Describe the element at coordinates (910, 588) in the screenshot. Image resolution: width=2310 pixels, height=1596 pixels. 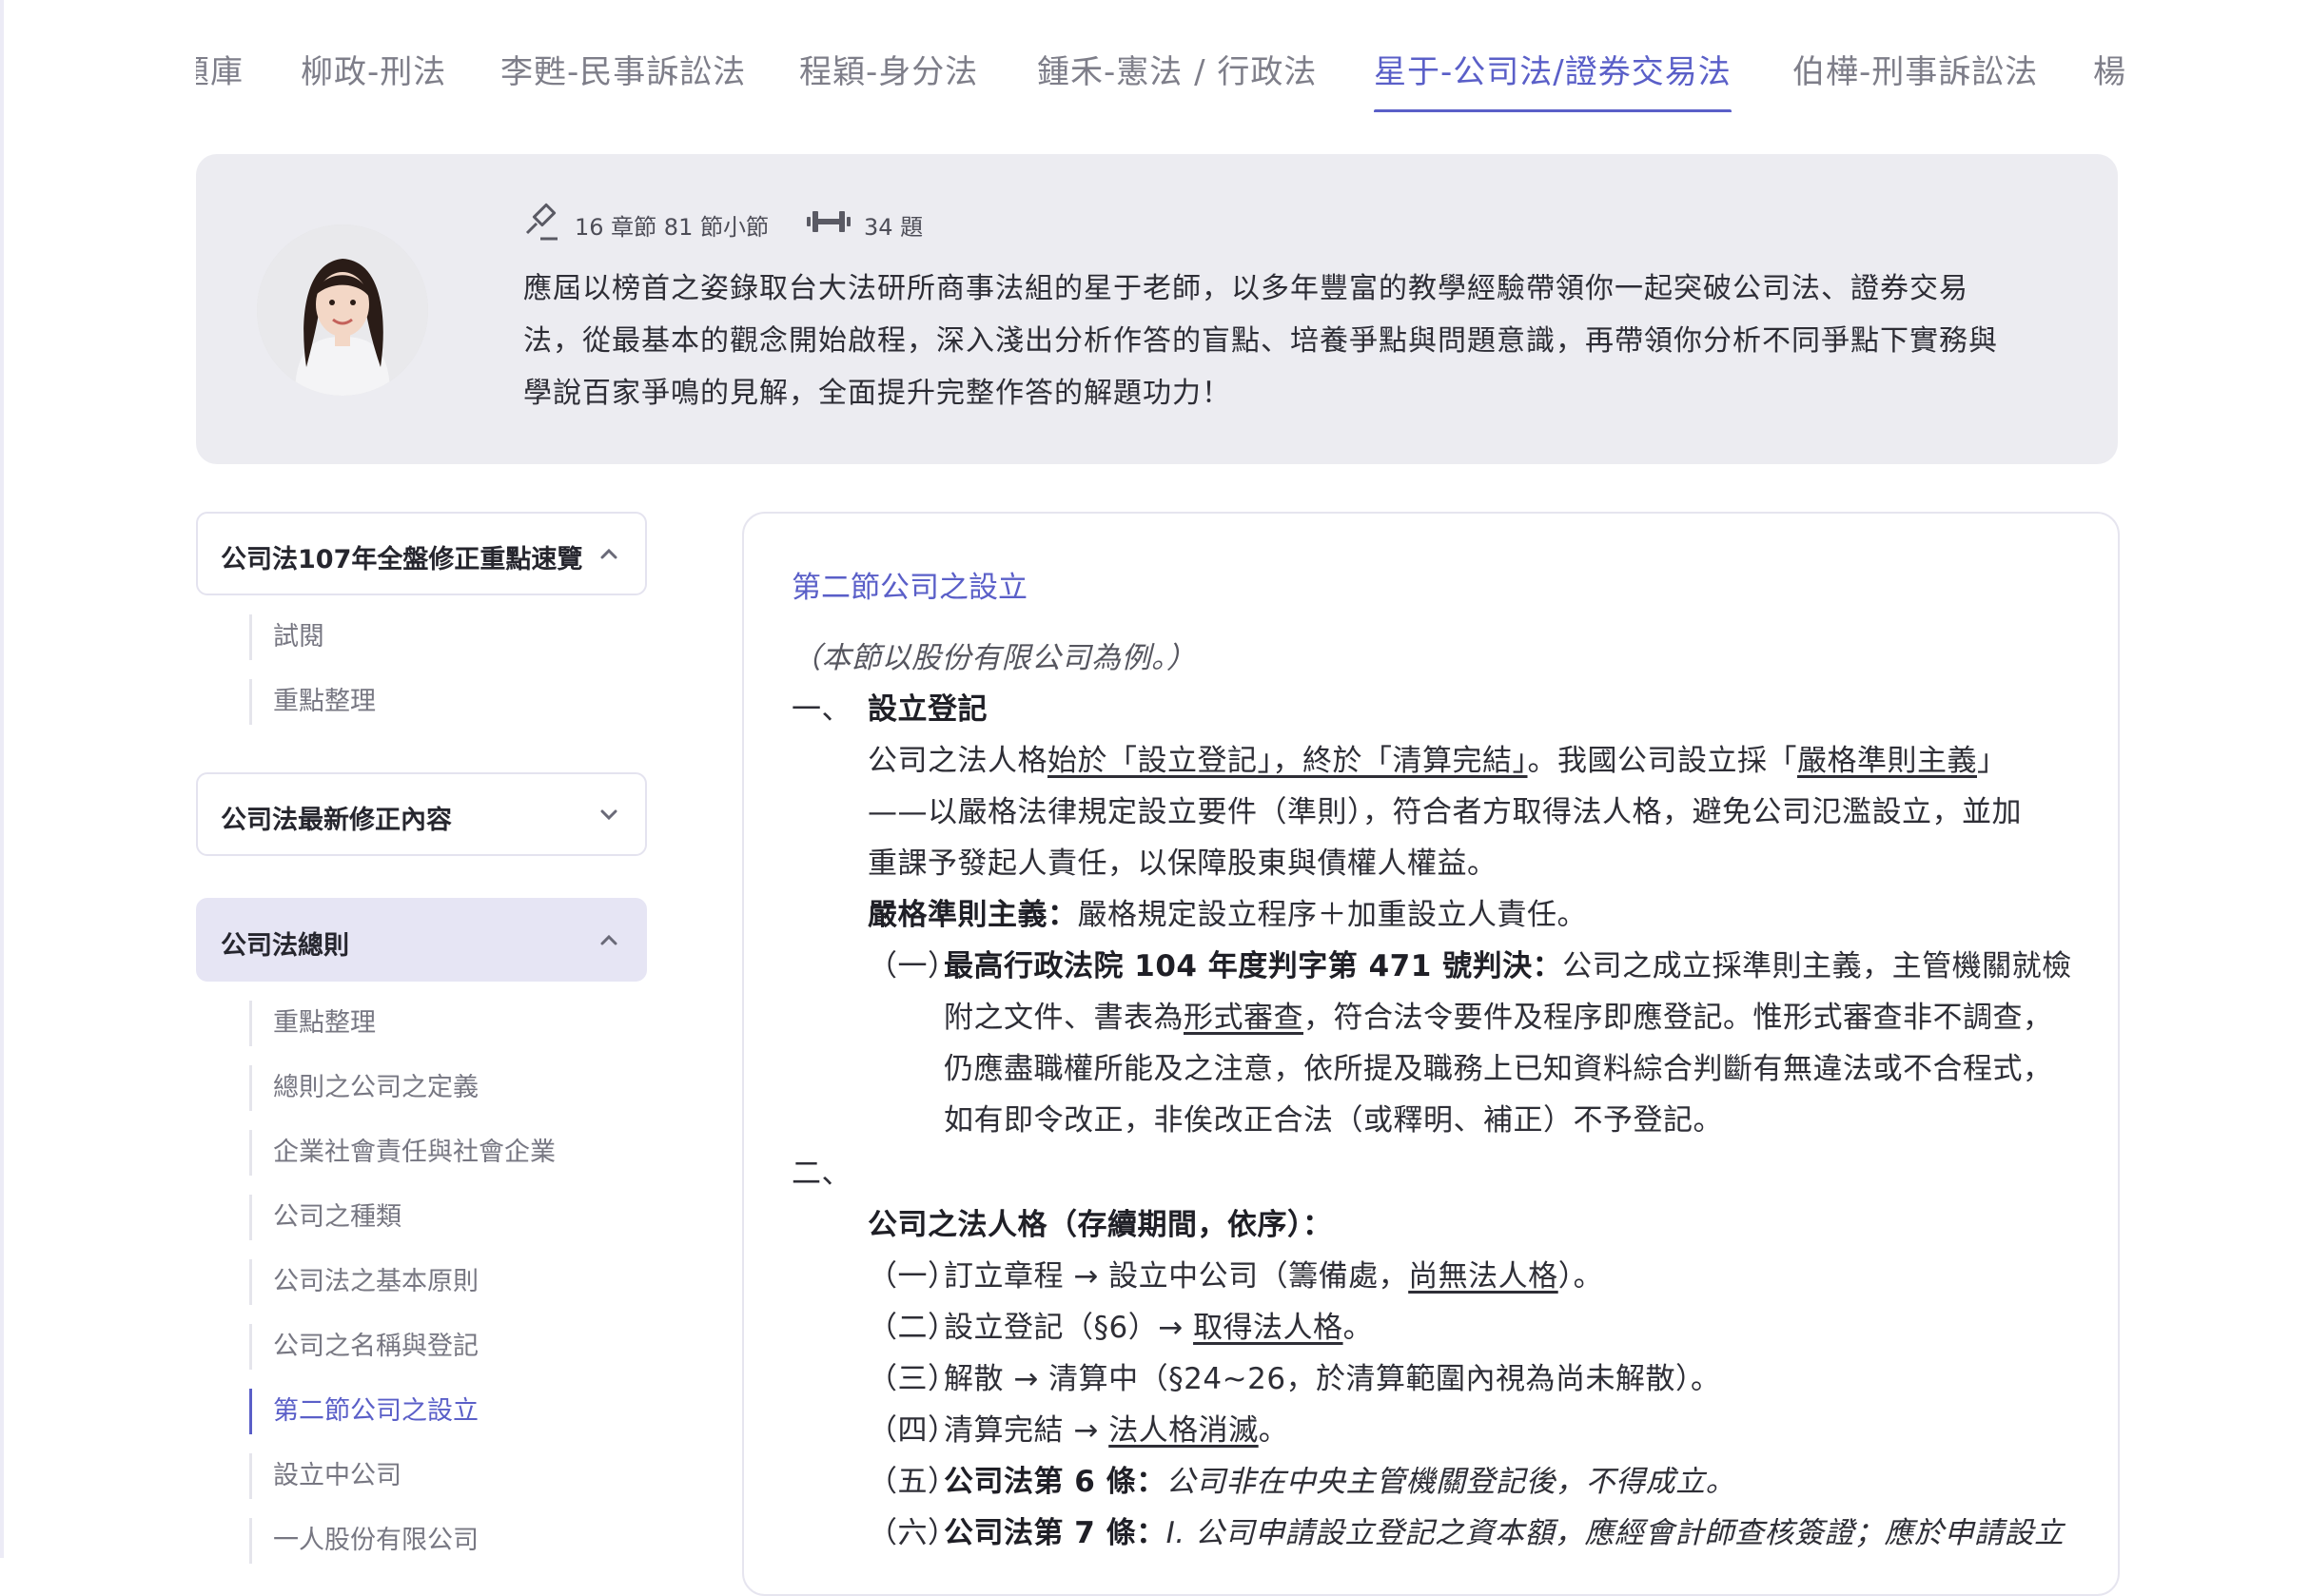
I see `section-title: 第二節公司之設立` at that location.